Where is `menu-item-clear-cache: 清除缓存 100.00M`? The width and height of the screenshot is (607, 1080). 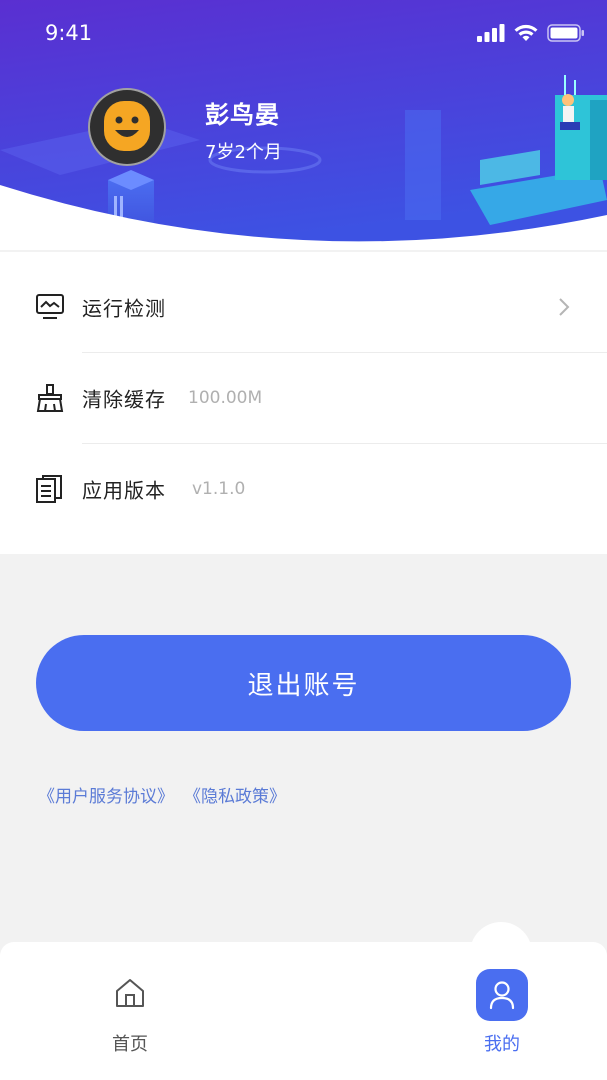
menu-item-clear-cache: 清除缓存 100.00M is located at coordinates (303, 398).